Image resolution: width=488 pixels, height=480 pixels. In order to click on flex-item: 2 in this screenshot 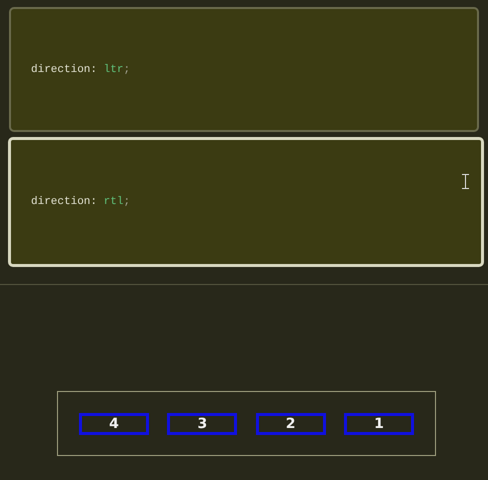, I will do `click(291, 423)`.